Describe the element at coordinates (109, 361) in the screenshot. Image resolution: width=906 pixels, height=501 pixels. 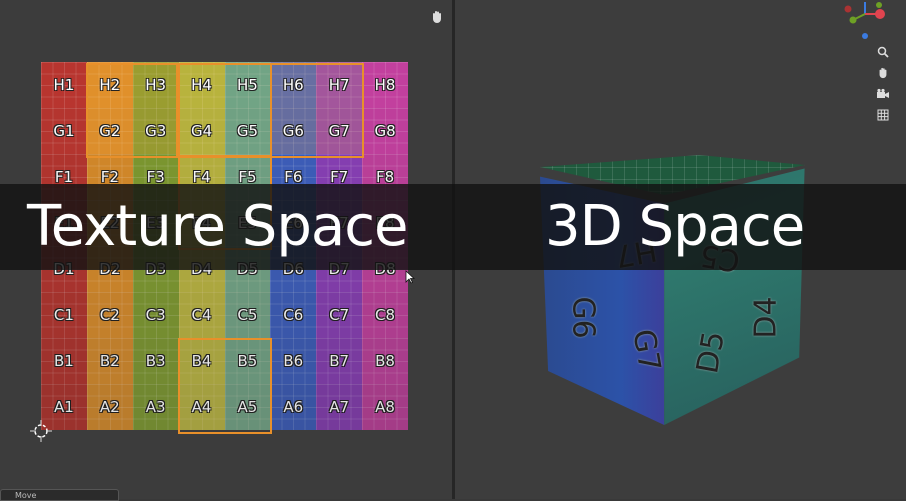
I see `uv-grid-cell: B2` at that location.